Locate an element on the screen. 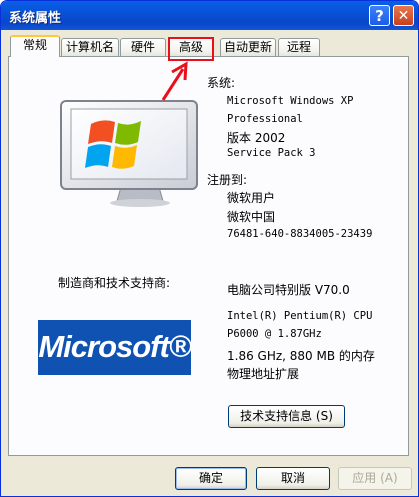 Image resolution: width=419 pixels, height=497 pixels. memory-info: 1.86 GHz, 880 MB 的内存 is located at coordinates (301, 356).